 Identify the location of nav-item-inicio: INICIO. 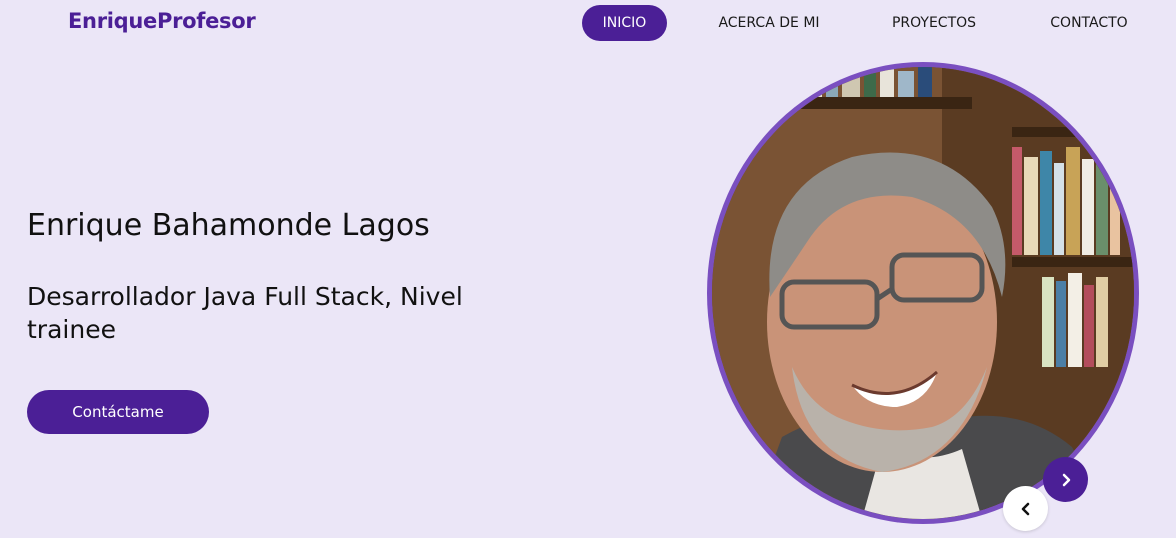
(624, 23).